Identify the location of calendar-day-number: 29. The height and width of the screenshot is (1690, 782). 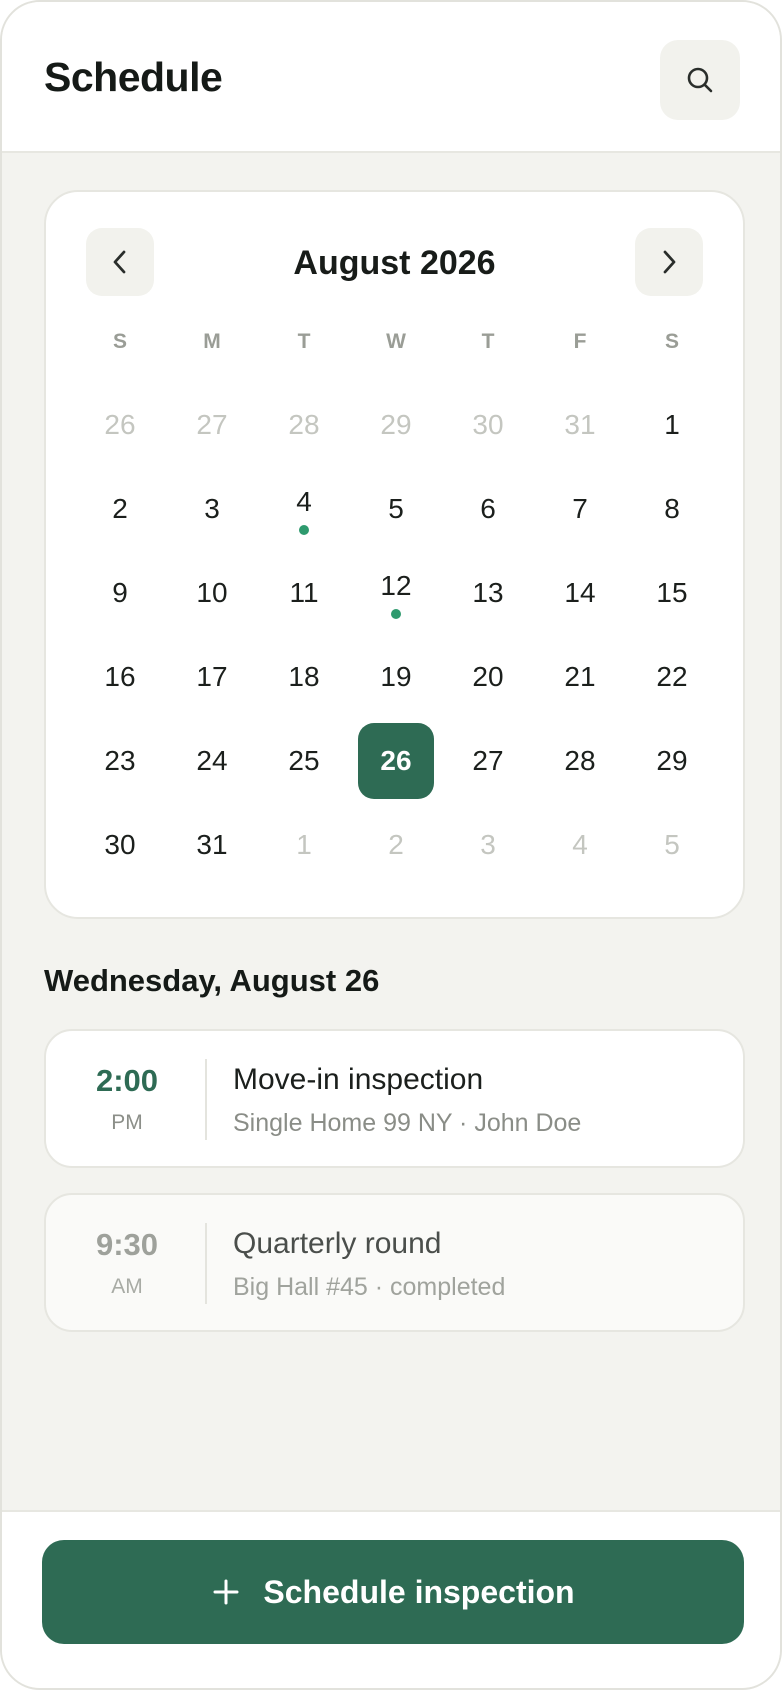
(672, 760).